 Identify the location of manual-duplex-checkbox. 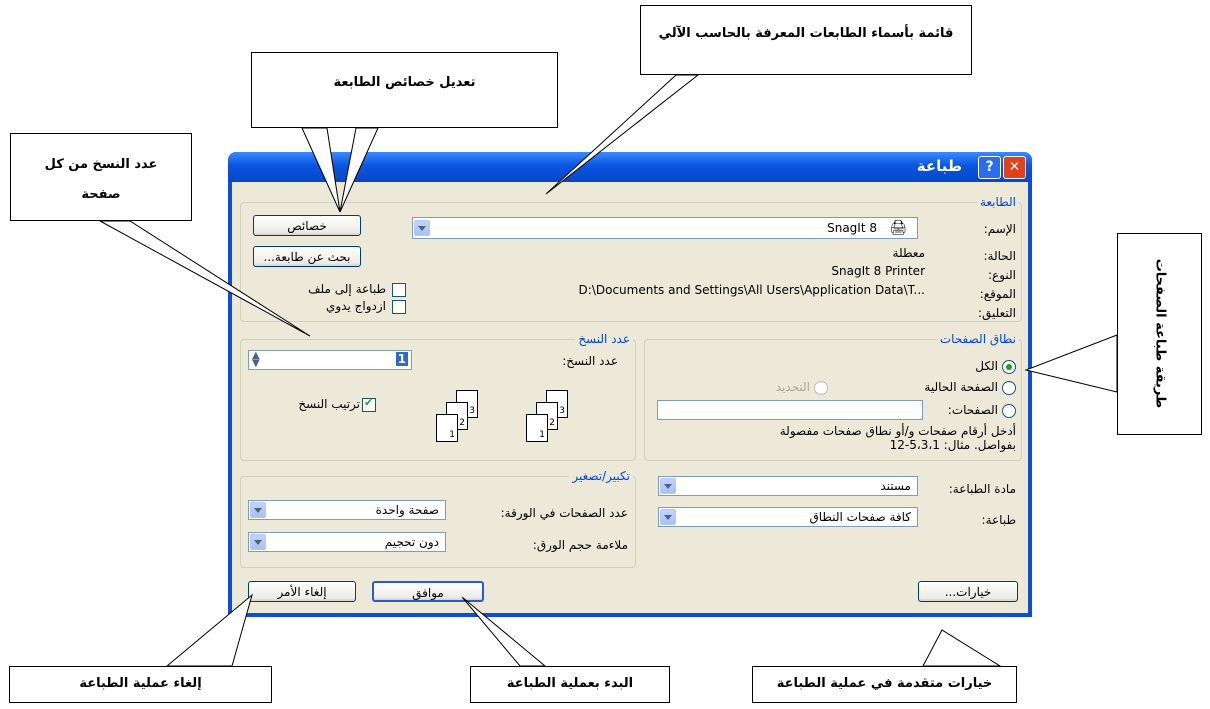
(399, 307).